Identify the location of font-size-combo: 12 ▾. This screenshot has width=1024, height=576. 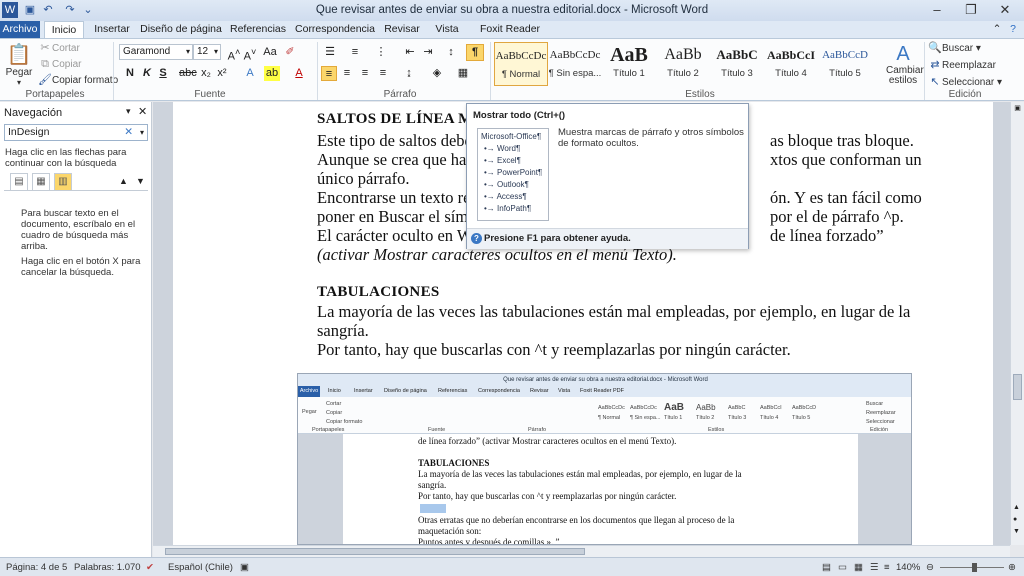
(207, 52).